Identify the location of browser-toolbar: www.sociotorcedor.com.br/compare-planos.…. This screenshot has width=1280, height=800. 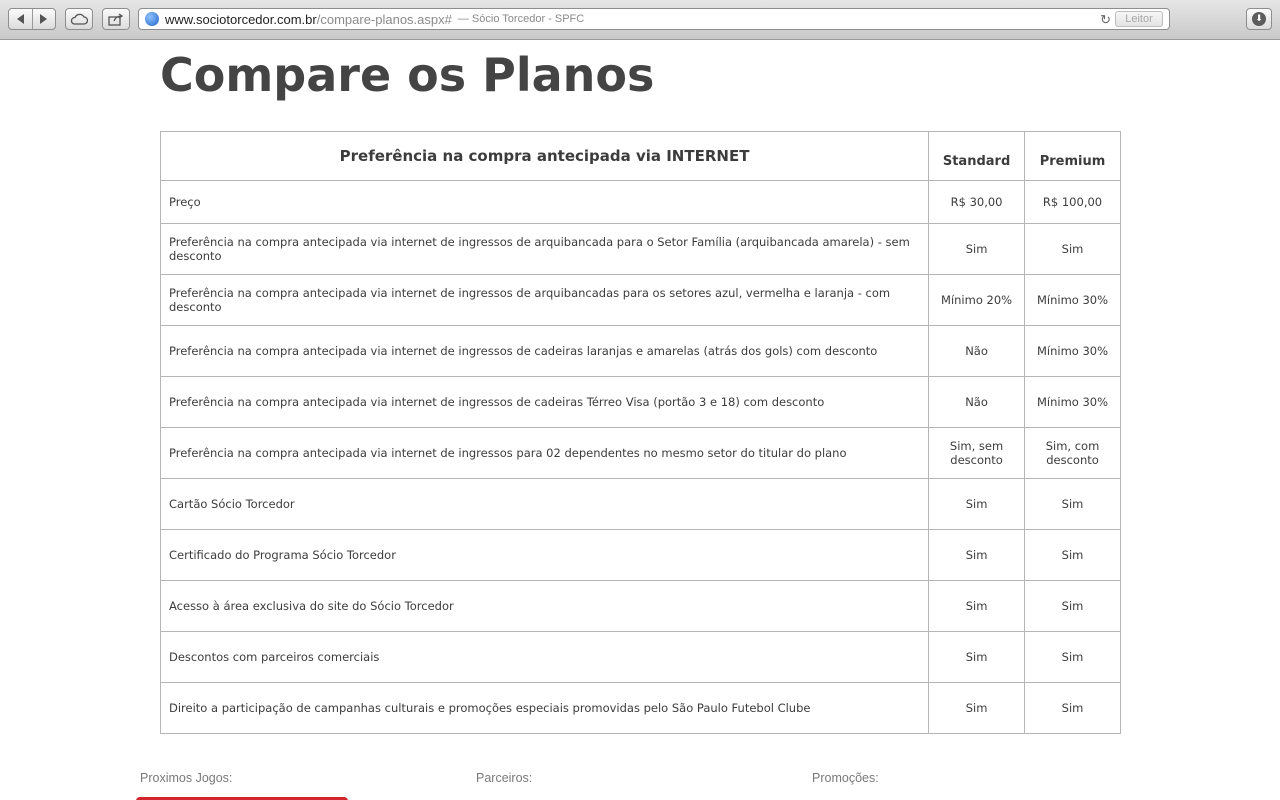
(640, 20).